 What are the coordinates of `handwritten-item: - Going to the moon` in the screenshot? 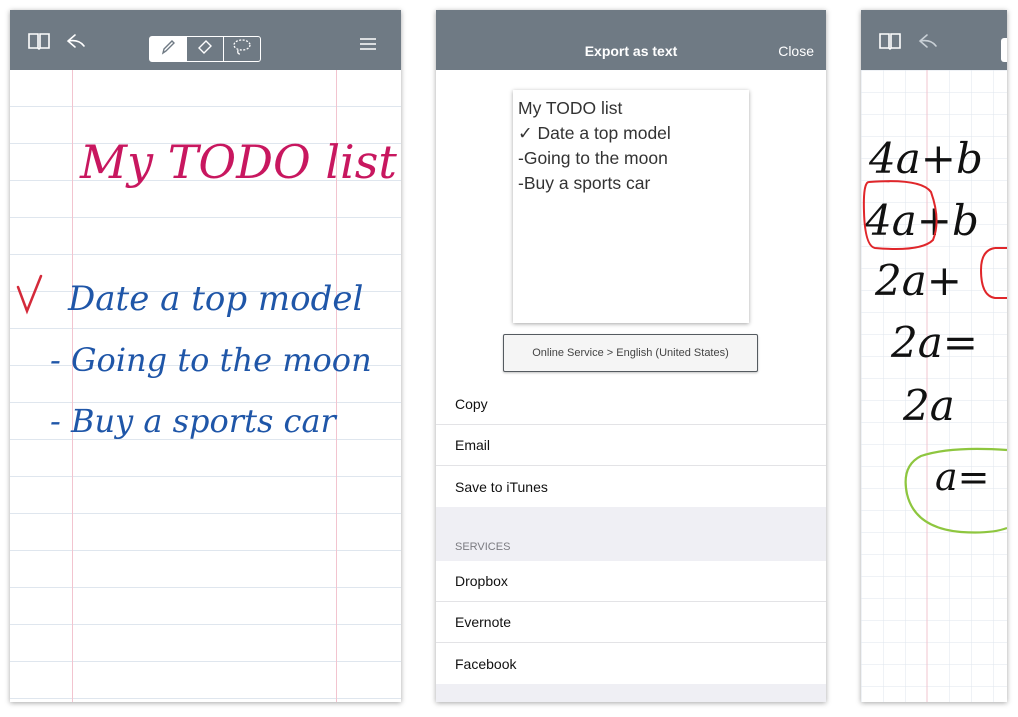 It's located at (211, 360).